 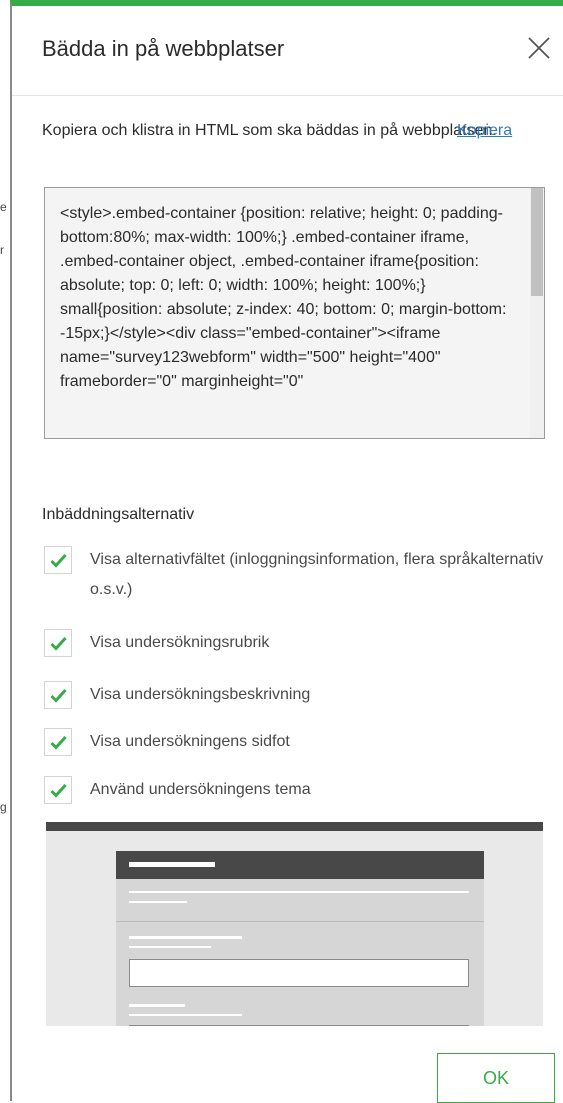 I want to click on checkbox-show-options-bar, so click(x=58, y=560).